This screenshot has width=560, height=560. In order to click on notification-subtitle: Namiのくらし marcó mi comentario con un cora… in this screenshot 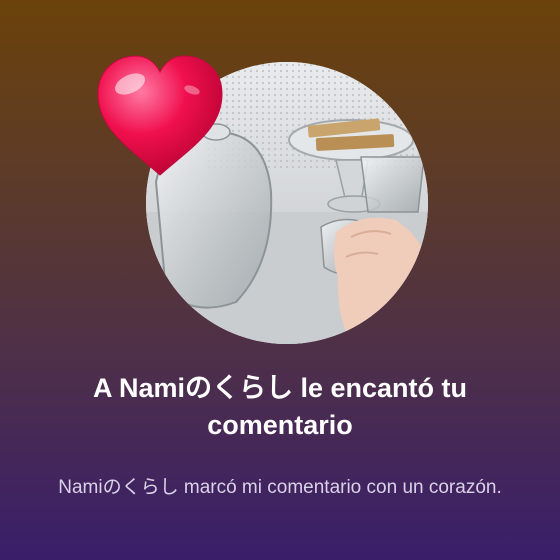, I will do `click(280, 487)`.